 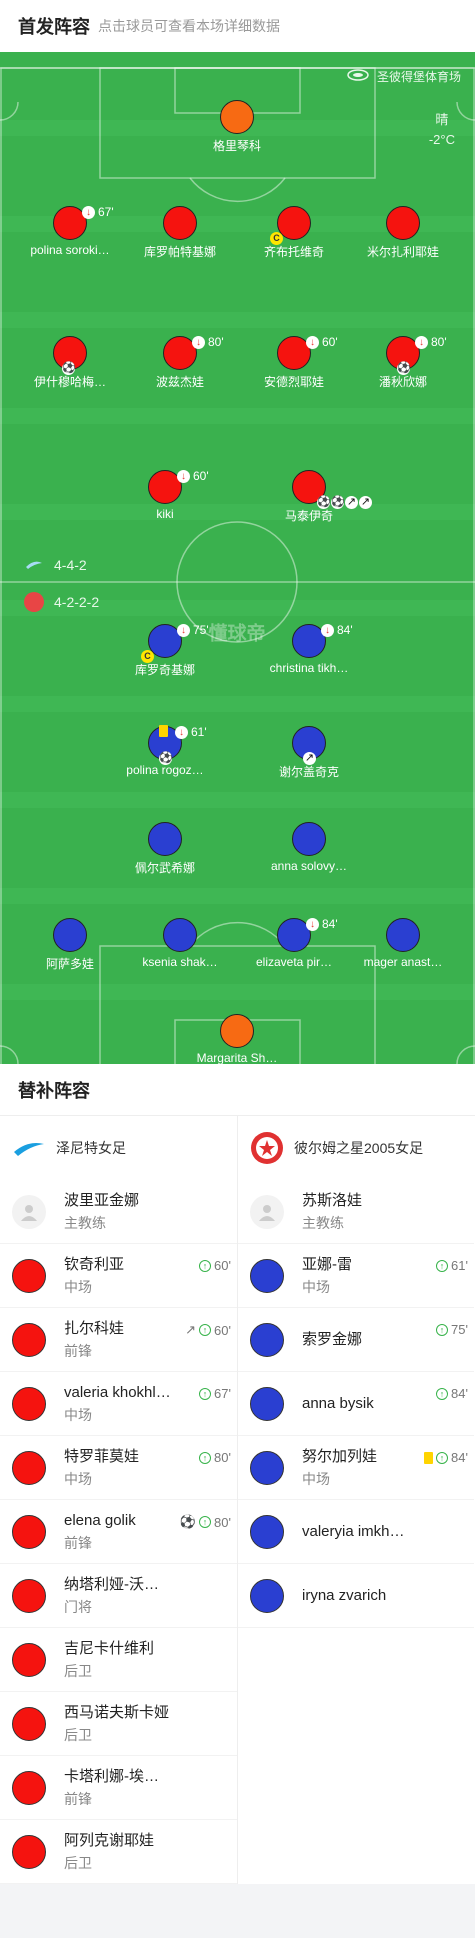 I want to click on away-coach: 苏斯洛娃 主教练, so click(x=356, y=1212).